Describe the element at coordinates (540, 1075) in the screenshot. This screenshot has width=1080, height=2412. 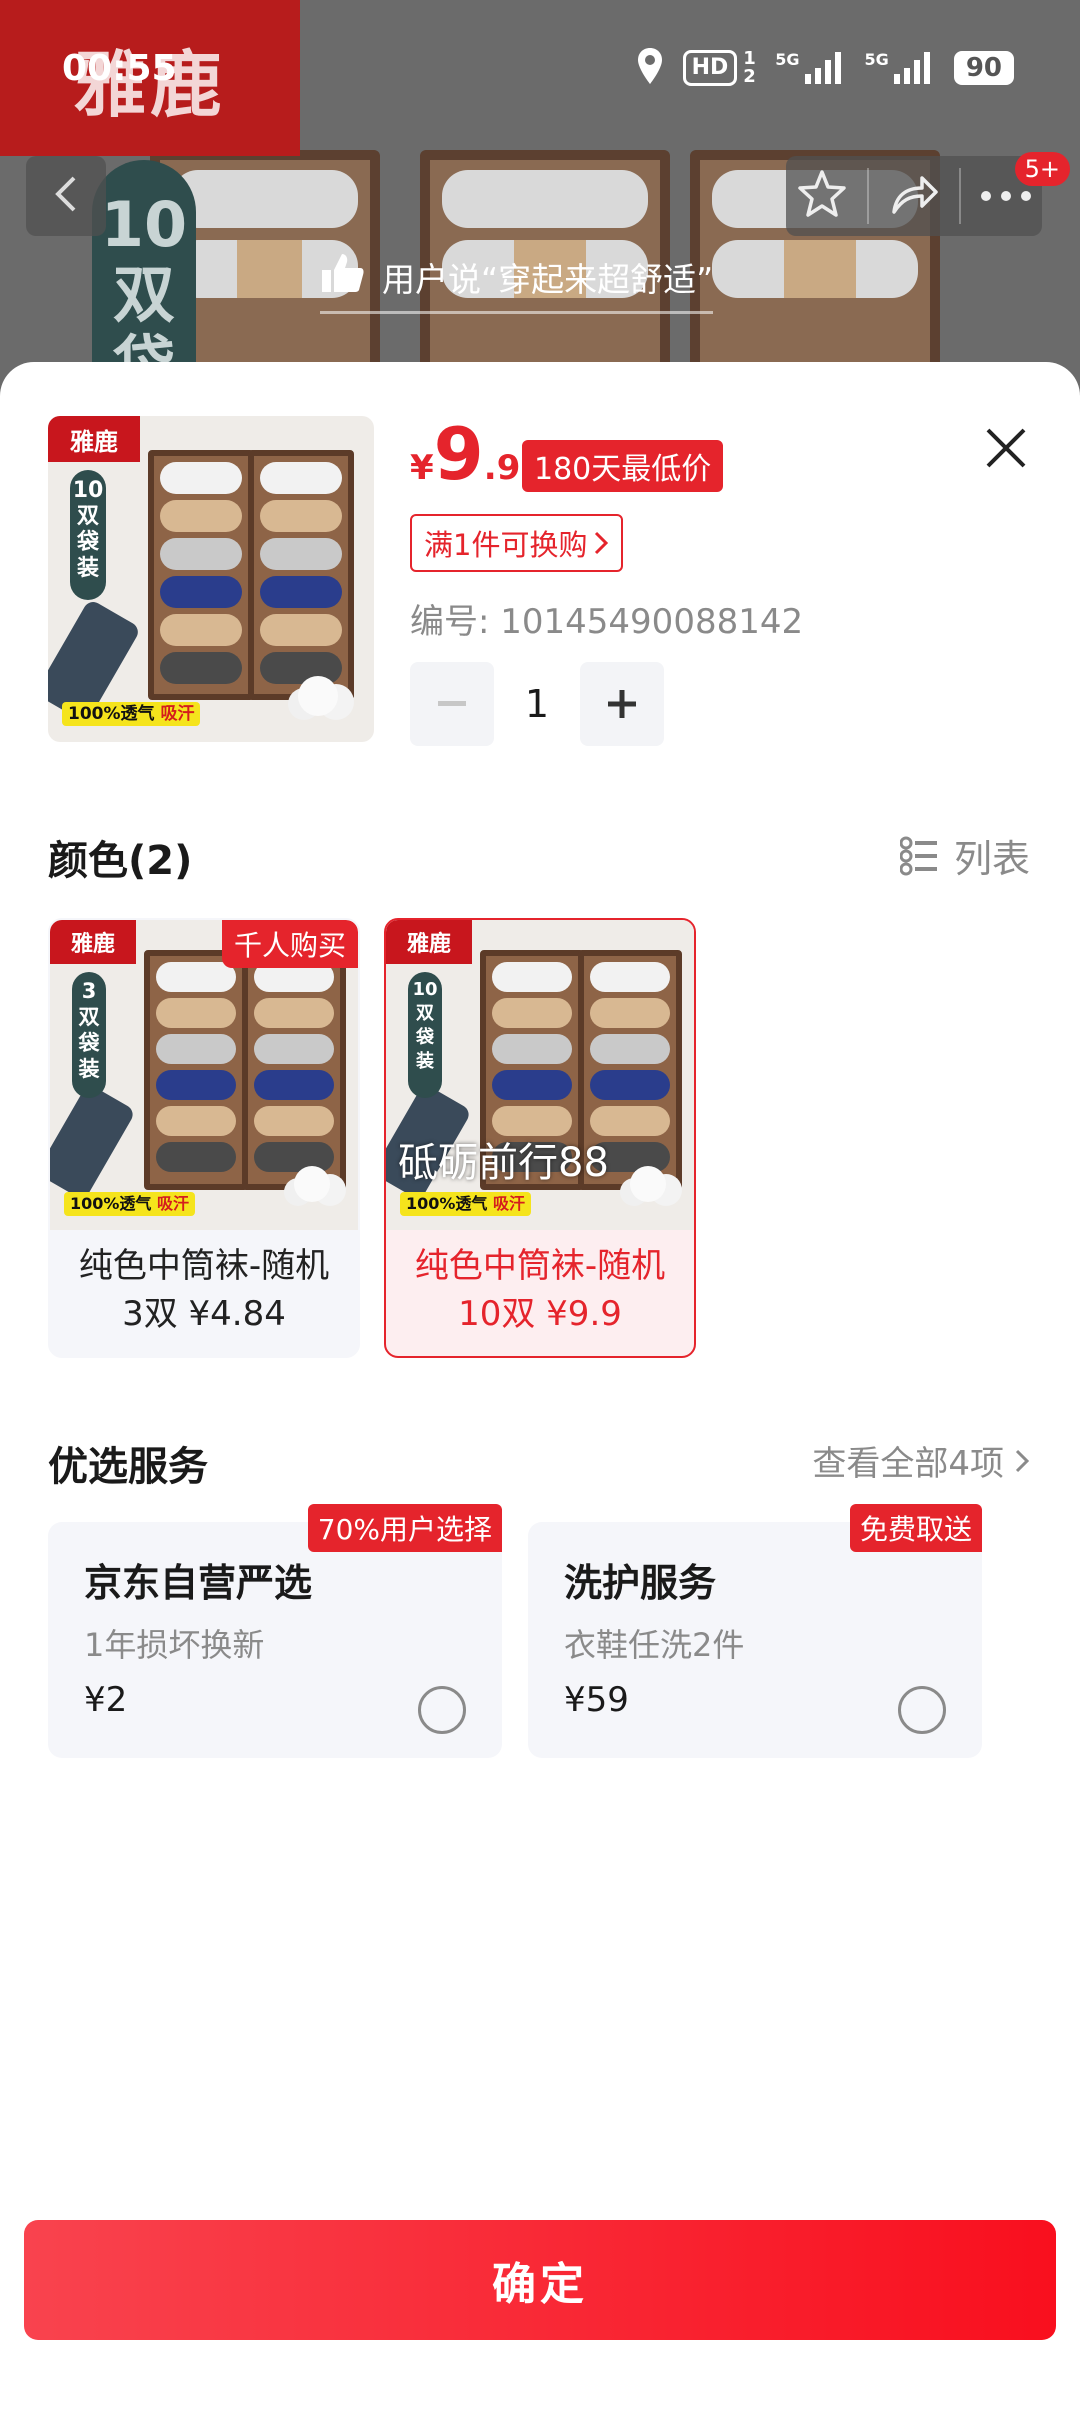
I see `color-option-image: 雅鹿 10双袋装 100%透气 吸汗 砥砺前行88` at that location.